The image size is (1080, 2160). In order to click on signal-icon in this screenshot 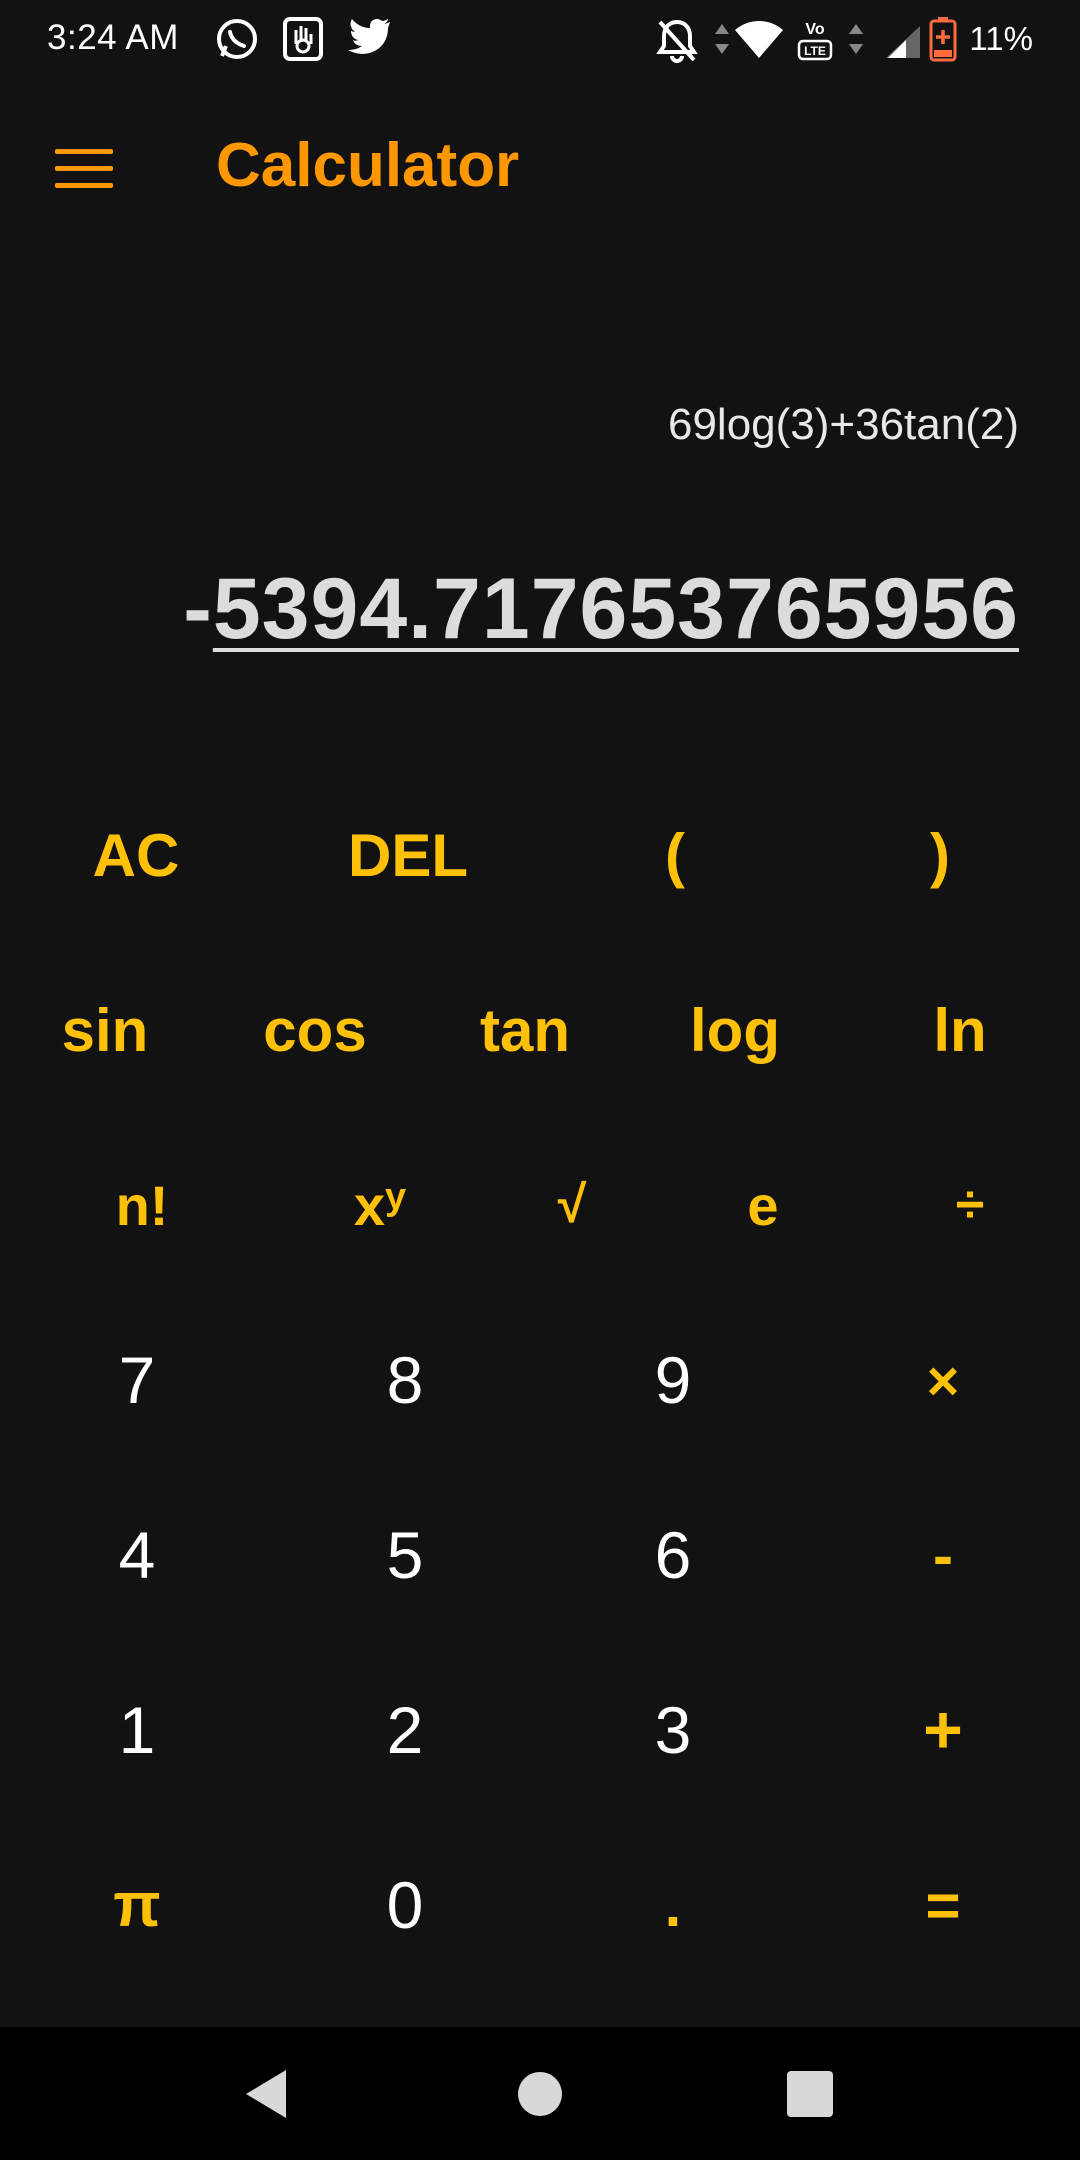, I will do `click(903, 44)`.